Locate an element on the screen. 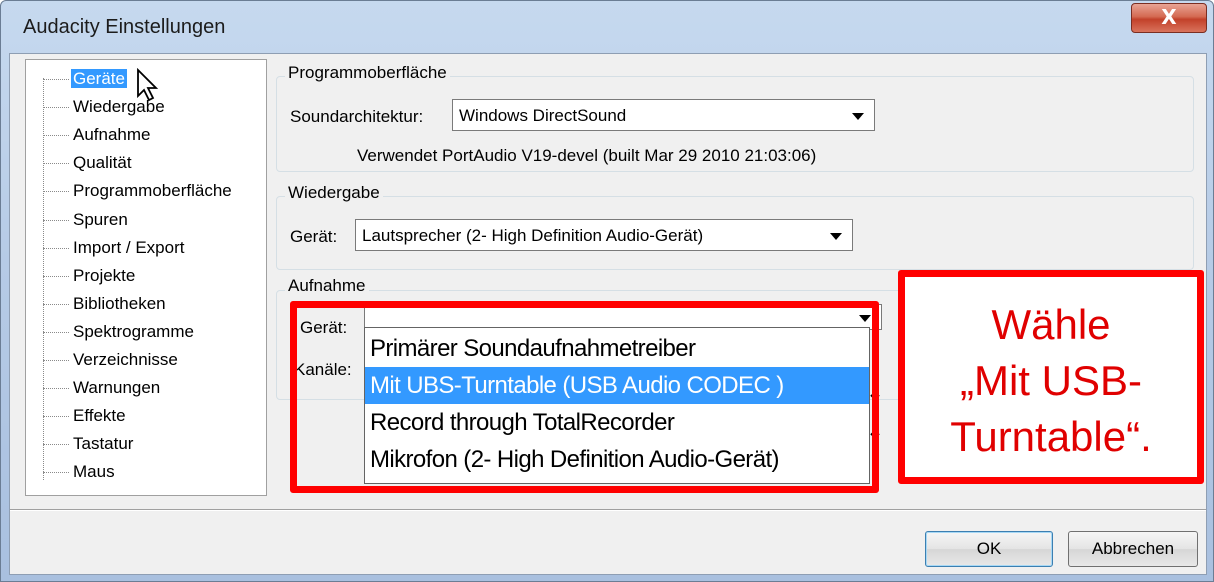 The width and height of the screenshot is (1214, 582). tree-item-label: Qualität is located at coordinates (102, 163).